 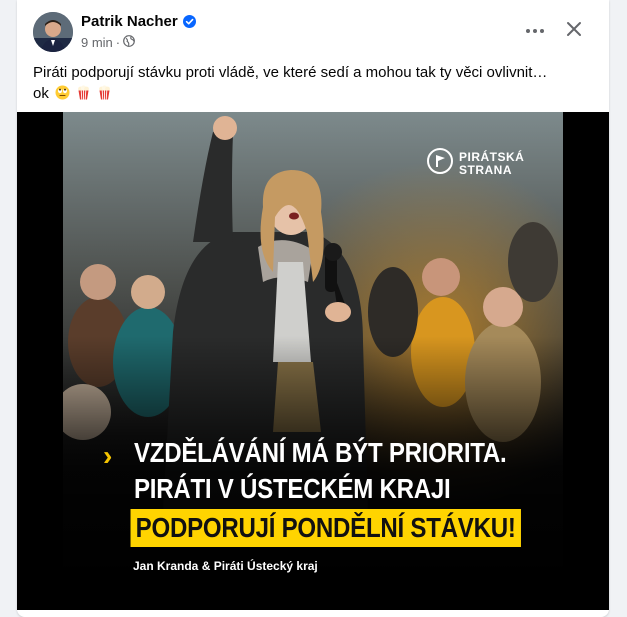 What do you see at coordinates (492, 156) in the screenshot?
I see `logo-line-1: PIRÁTSKÁ` at bounding box center [492, 156].